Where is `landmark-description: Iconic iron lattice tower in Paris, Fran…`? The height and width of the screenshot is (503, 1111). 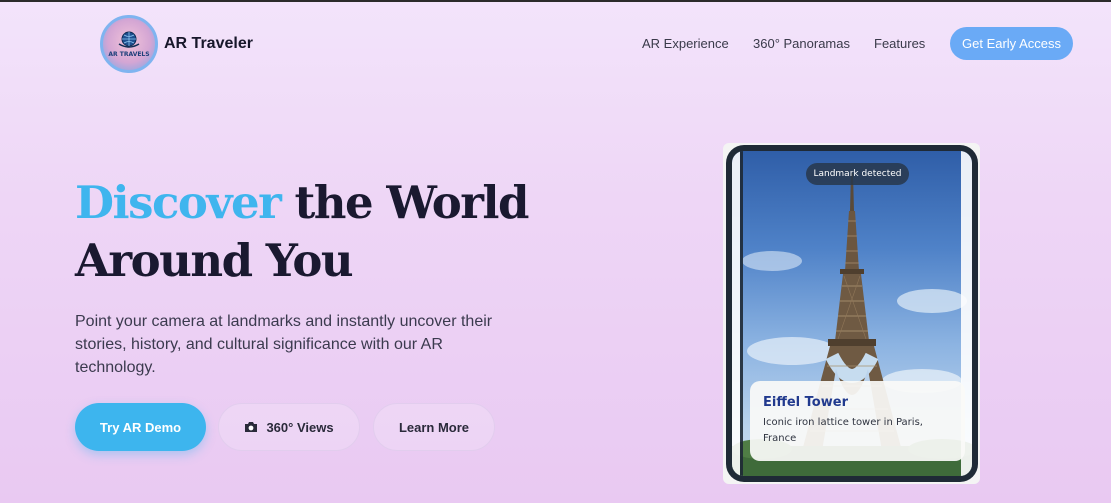 landmark-description: Iconic iron lattice tower in Paris, Fran… is located at coordinates (843, 430).